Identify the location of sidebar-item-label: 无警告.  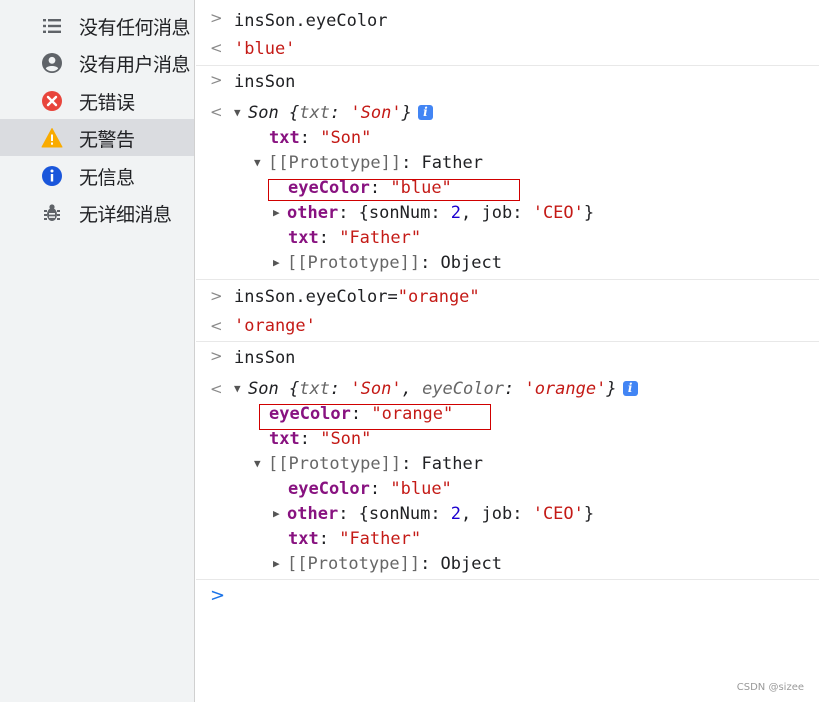
(107, 140).